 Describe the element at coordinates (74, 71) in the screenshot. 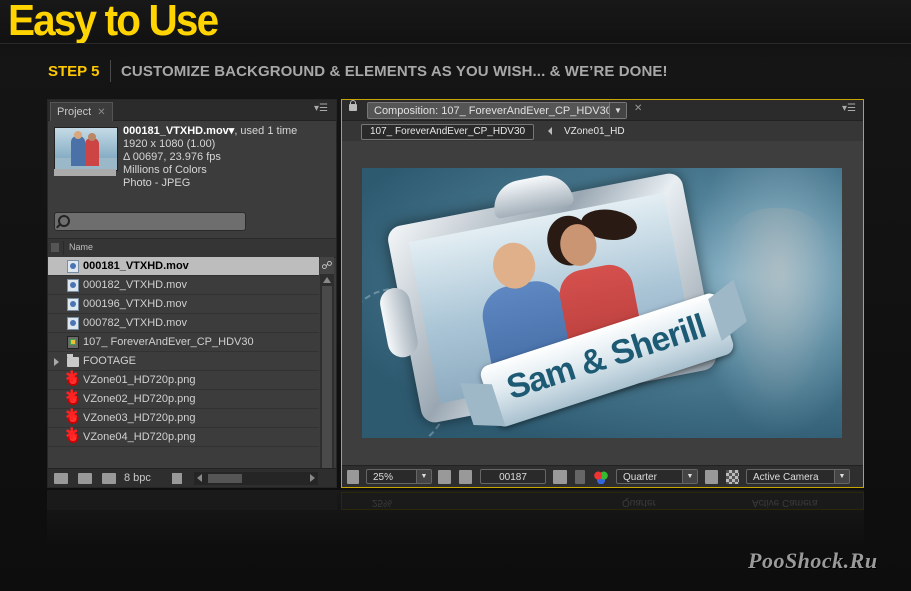

I see `step-label: STEP 5` at that location.